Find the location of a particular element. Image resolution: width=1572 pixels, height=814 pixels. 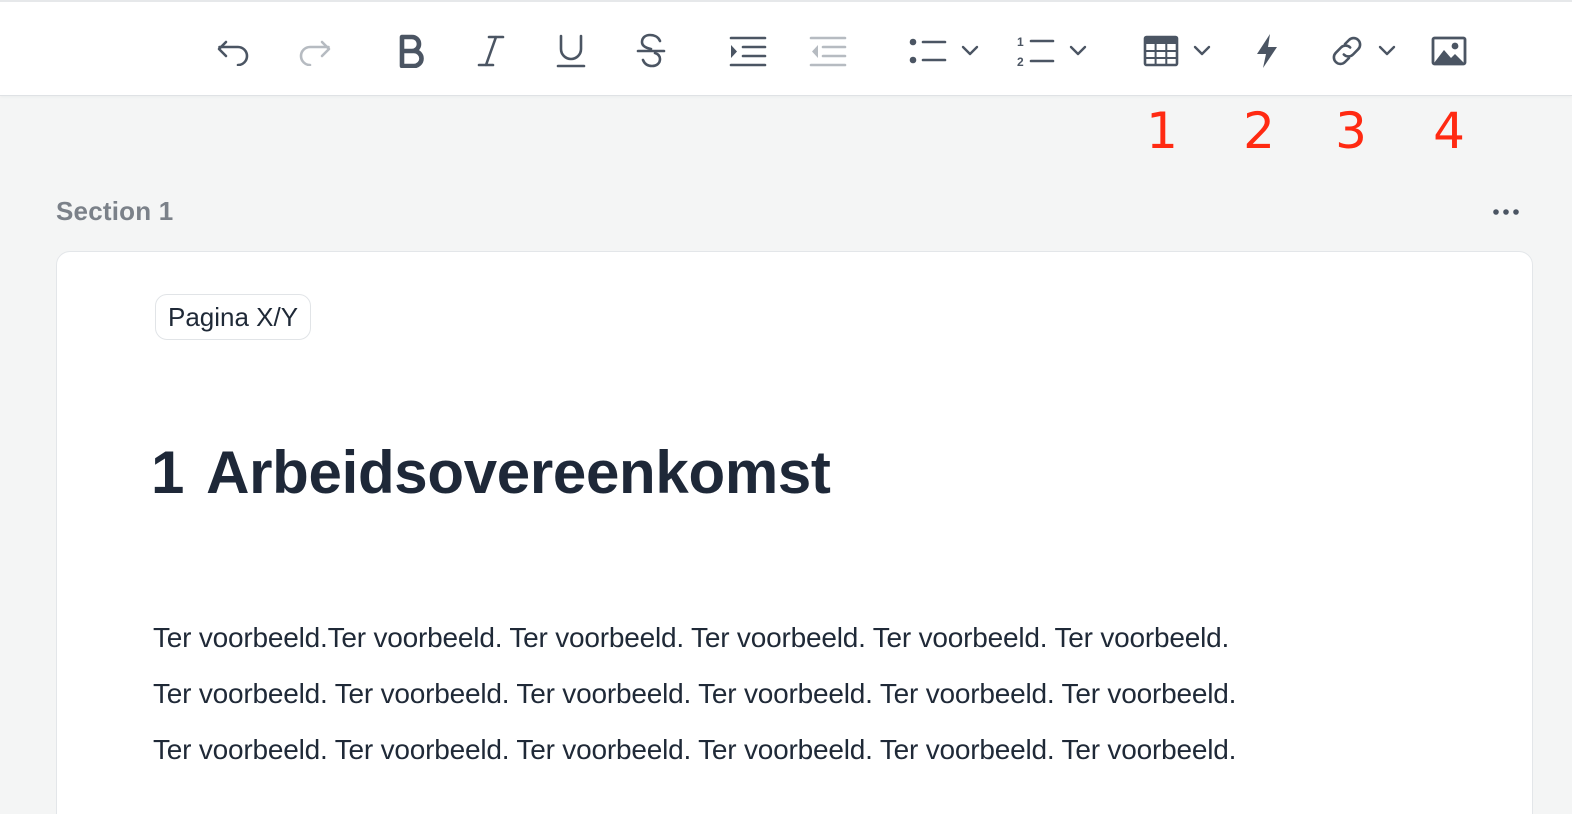

section-title: Section 1 is located at coordinates (115, 211).